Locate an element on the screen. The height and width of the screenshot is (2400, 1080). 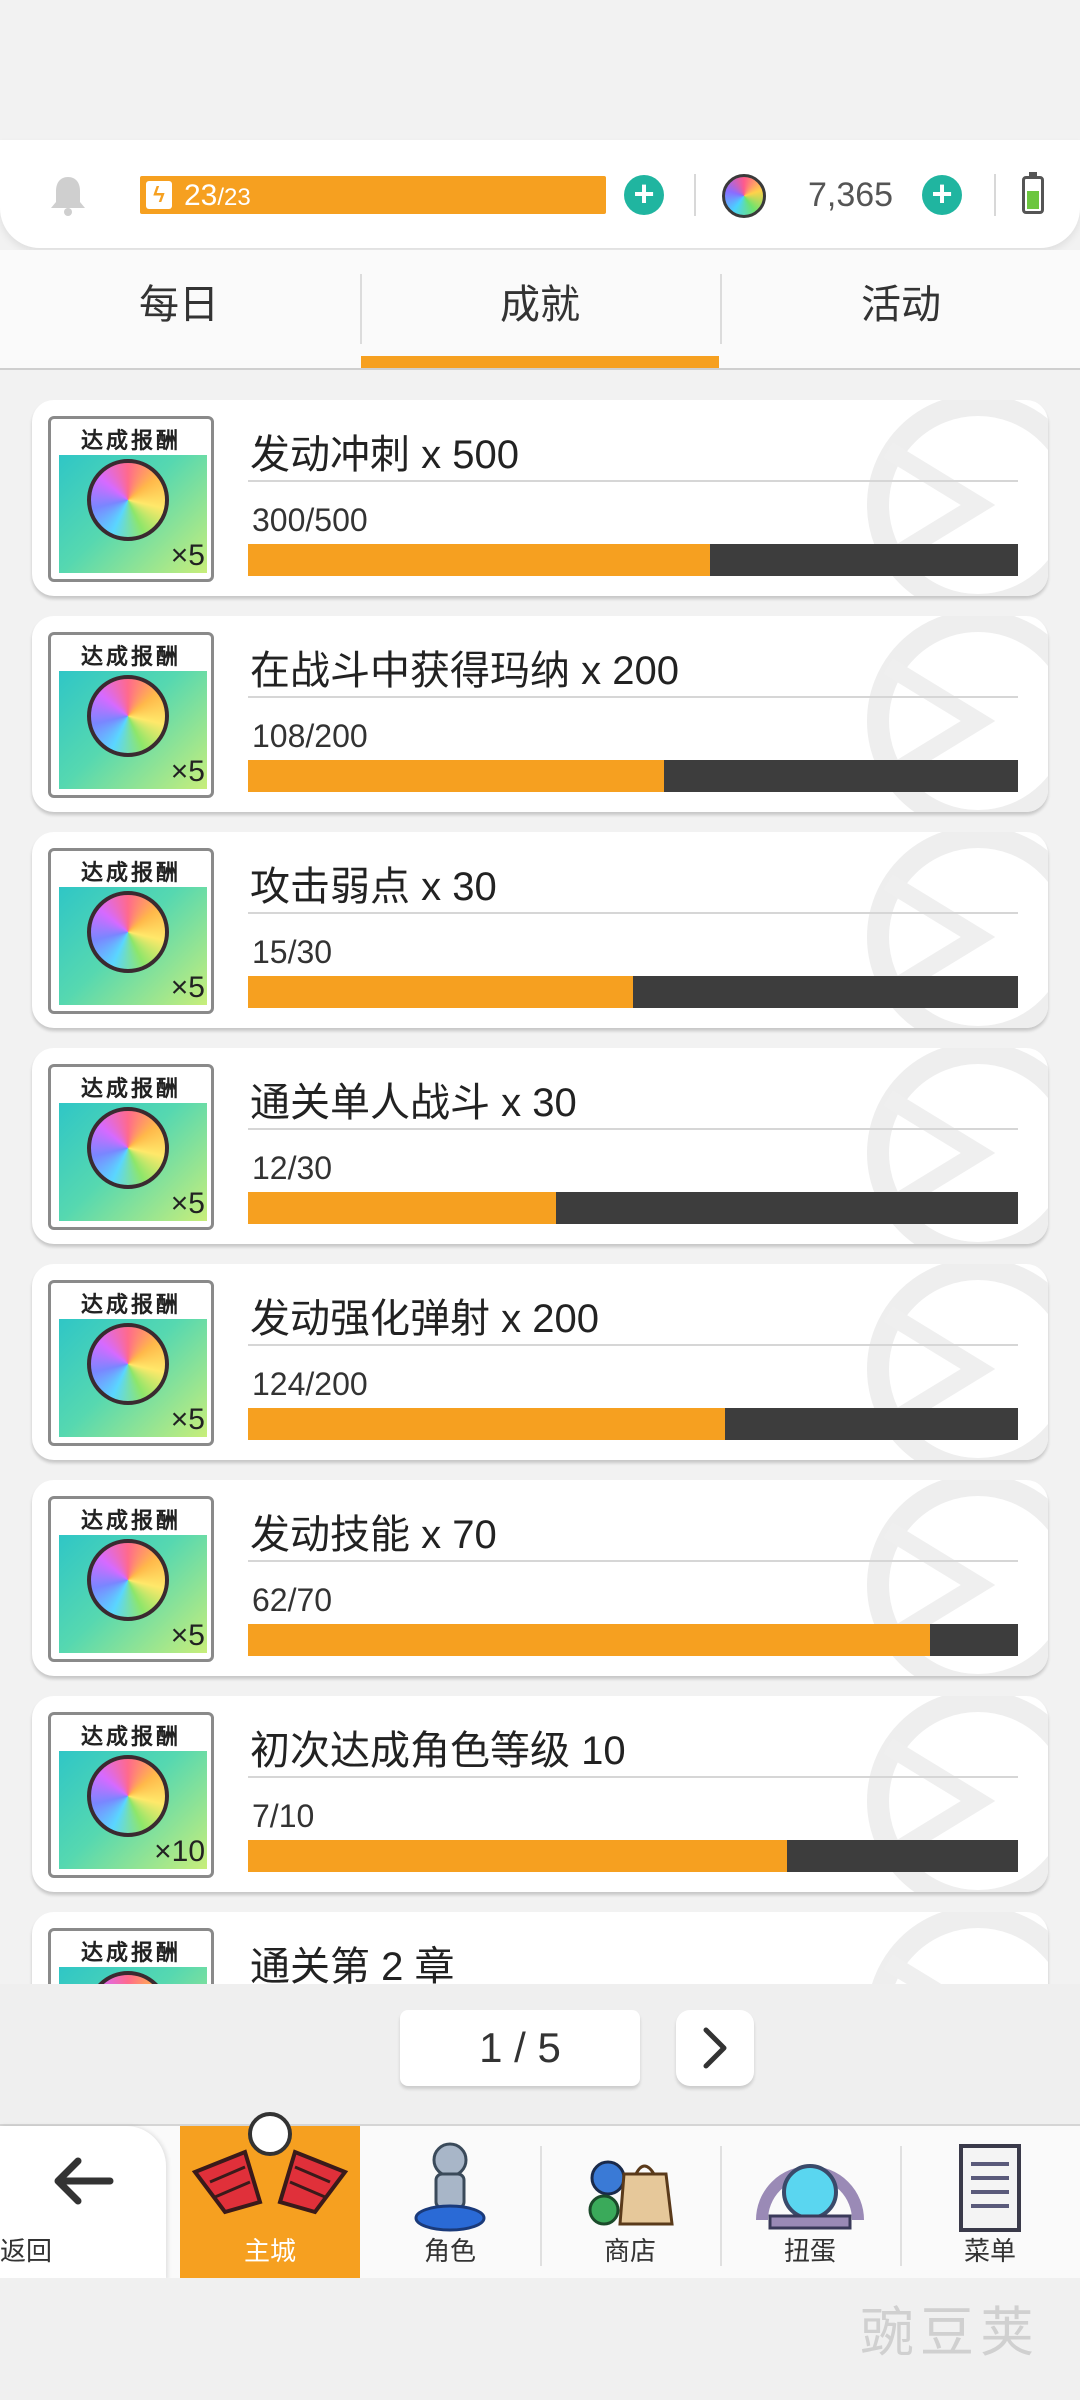
achievement-card: 达成报酬 ×5 通关单人战斗 x 30 12/30 is located at coordinates (540, 1146).